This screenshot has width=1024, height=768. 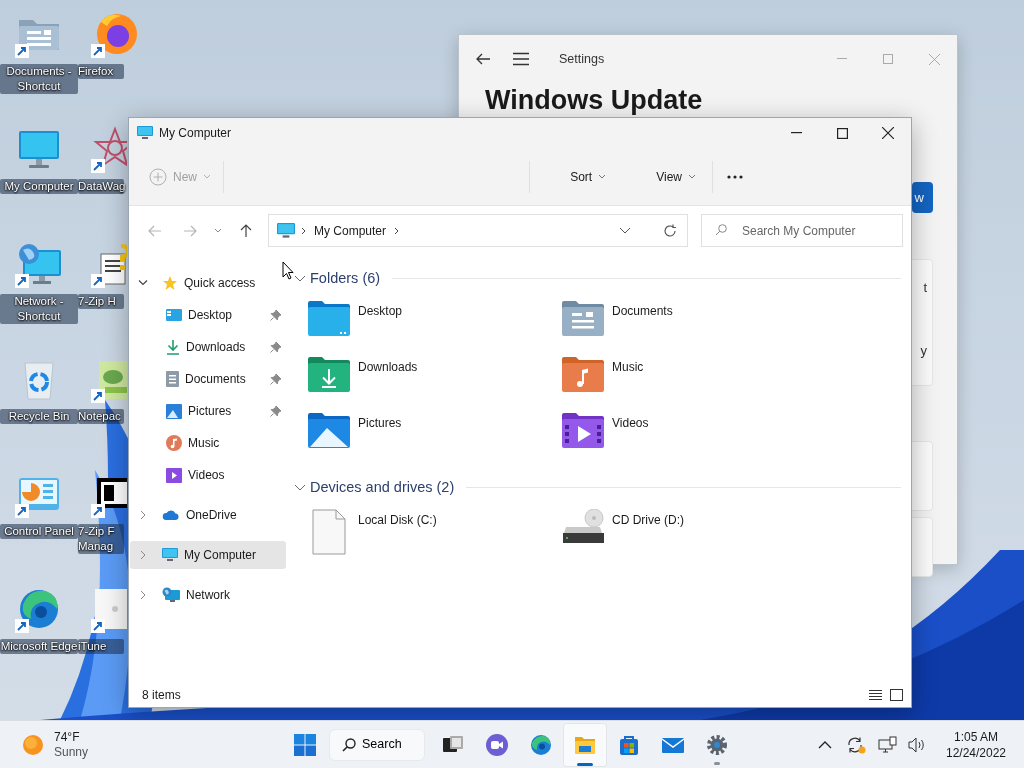 I want to click on cursor-icon, so click(x=288, y=270).